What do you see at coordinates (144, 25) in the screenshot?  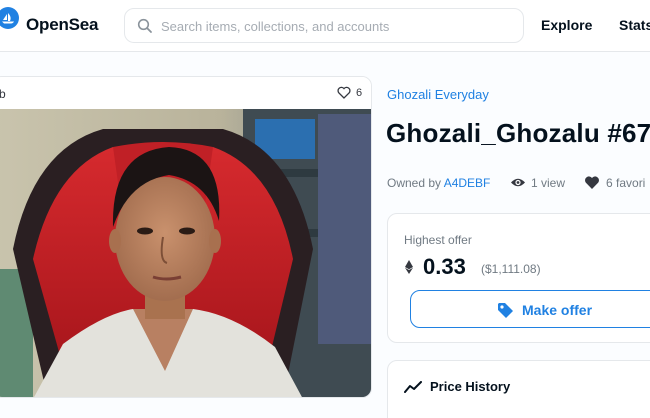 I see `search-icon` at bounding box center [144, 25].